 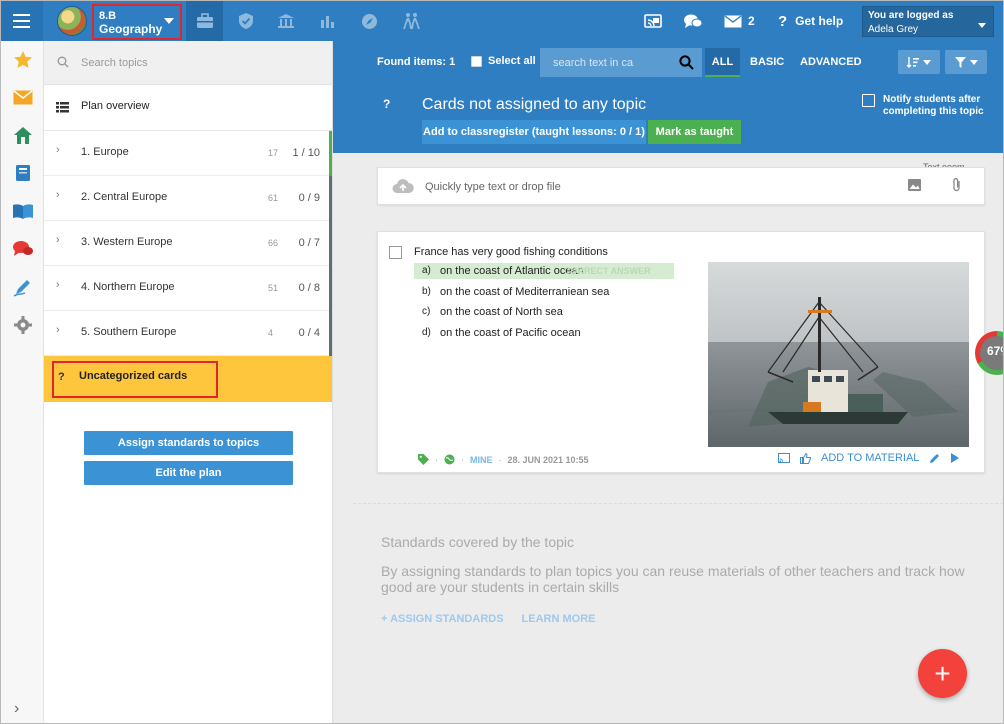 I want to click on mail-icon, so click(x=22, y=97).